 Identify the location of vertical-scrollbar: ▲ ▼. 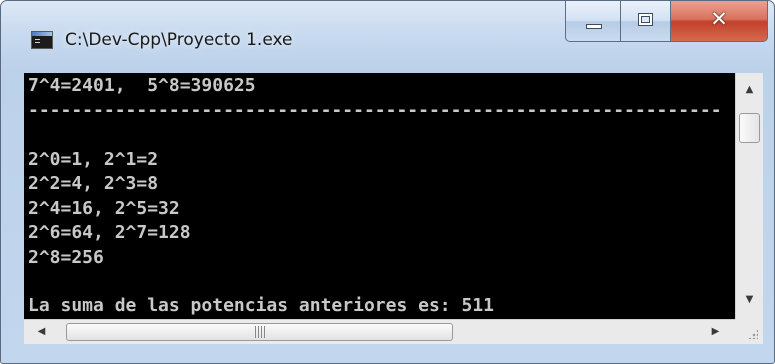
(749, 196).